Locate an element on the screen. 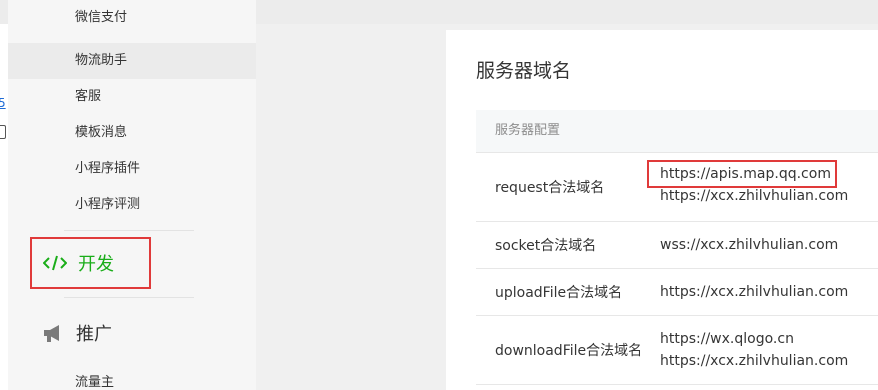  sidebar-item-wechat-pay: 微信支付 is located at coordinates (132, 18).